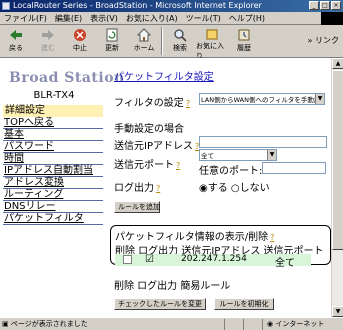 Image resolution: width=343 pixels, height=330 pixels. I want to click on menu-tools: ツール(T), so click(203, 18).